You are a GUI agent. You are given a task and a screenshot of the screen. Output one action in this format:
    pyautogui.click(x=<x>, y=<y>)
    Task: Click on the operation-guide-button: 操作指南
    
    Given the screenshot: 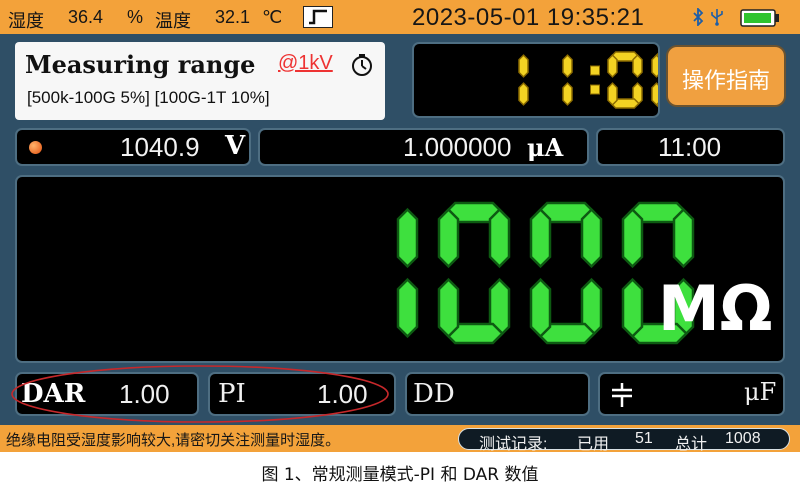 What is the action you would take?
    pyautogui.click(x=726, y=76)
    